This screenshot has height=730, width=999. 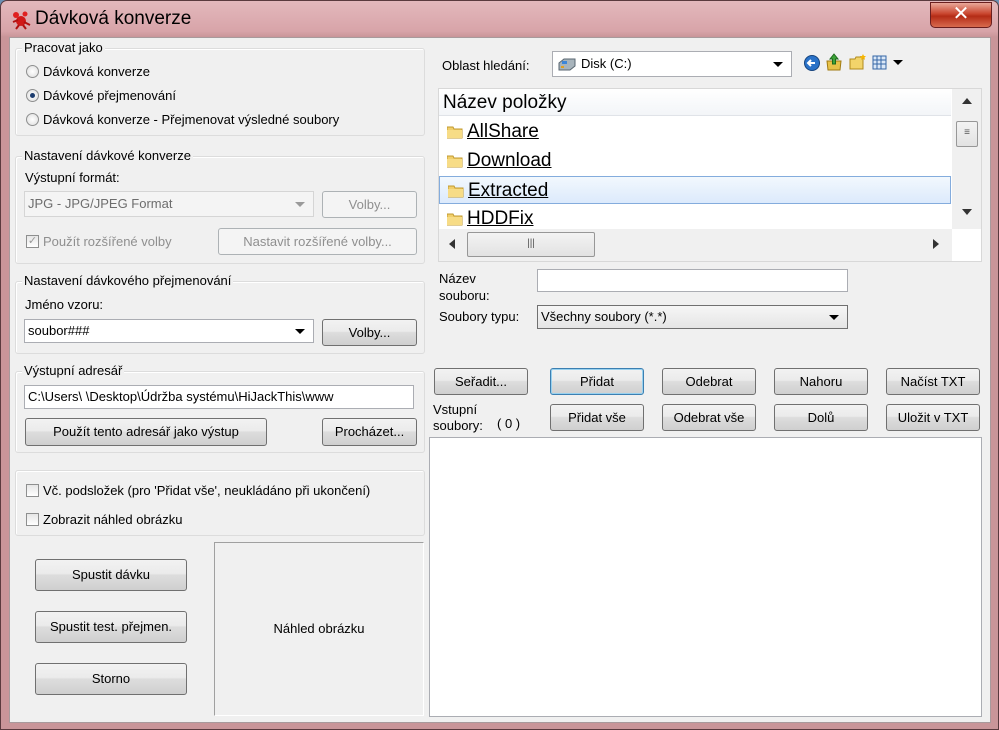 What do you see at coordinates (858, 62) in the screenshot?
I see `new-folder-icon` at bounding box center [858, 62].